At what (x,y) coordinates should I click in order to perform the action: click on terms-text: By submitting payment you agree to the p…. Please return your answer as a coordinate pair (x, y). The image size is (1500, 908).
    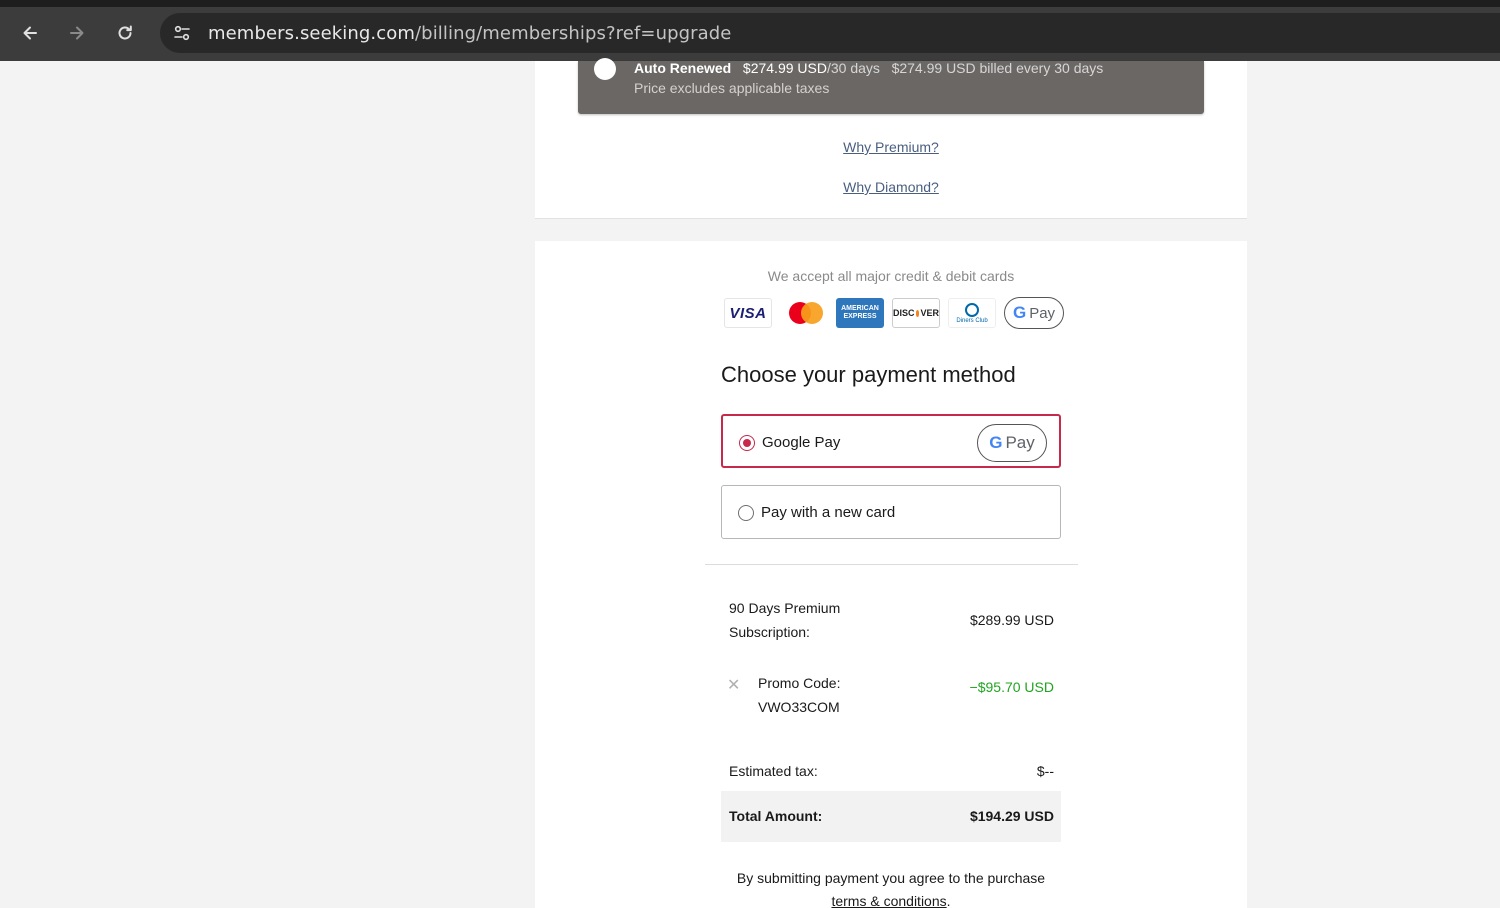
    Looking at the image, I should click on (891, 878).